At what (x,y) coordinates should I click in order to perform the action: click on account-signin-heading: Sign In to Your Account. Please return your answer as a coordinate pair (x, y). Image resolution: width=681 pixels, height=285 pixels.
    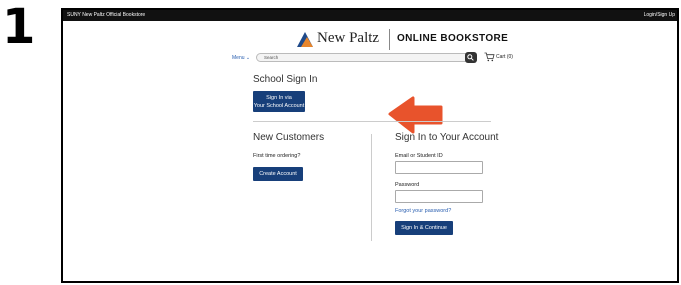
    Looking at the image, I should click on (447, 137).